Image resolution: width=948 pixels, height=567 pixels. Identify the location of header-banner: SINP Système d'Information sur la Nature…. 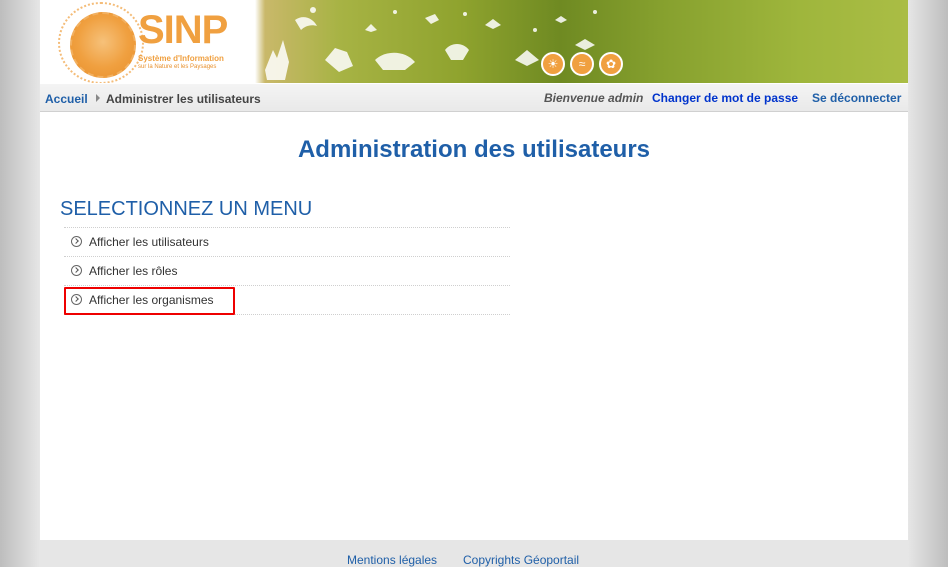
(474, 41).